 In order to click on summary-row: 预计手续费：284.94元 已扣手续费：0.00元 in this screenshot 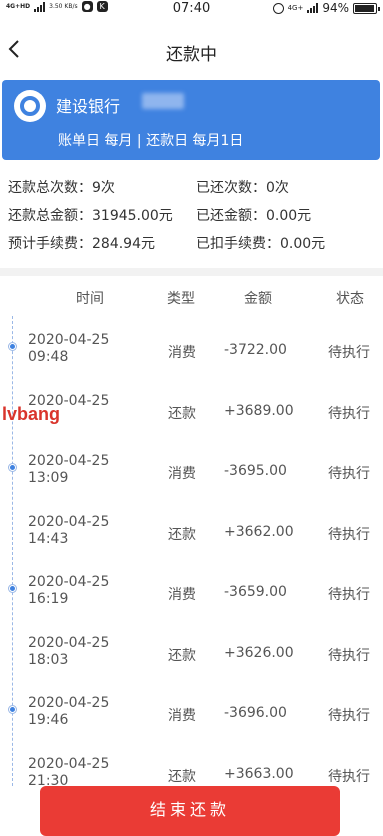, I will do `click(191, 244)`.